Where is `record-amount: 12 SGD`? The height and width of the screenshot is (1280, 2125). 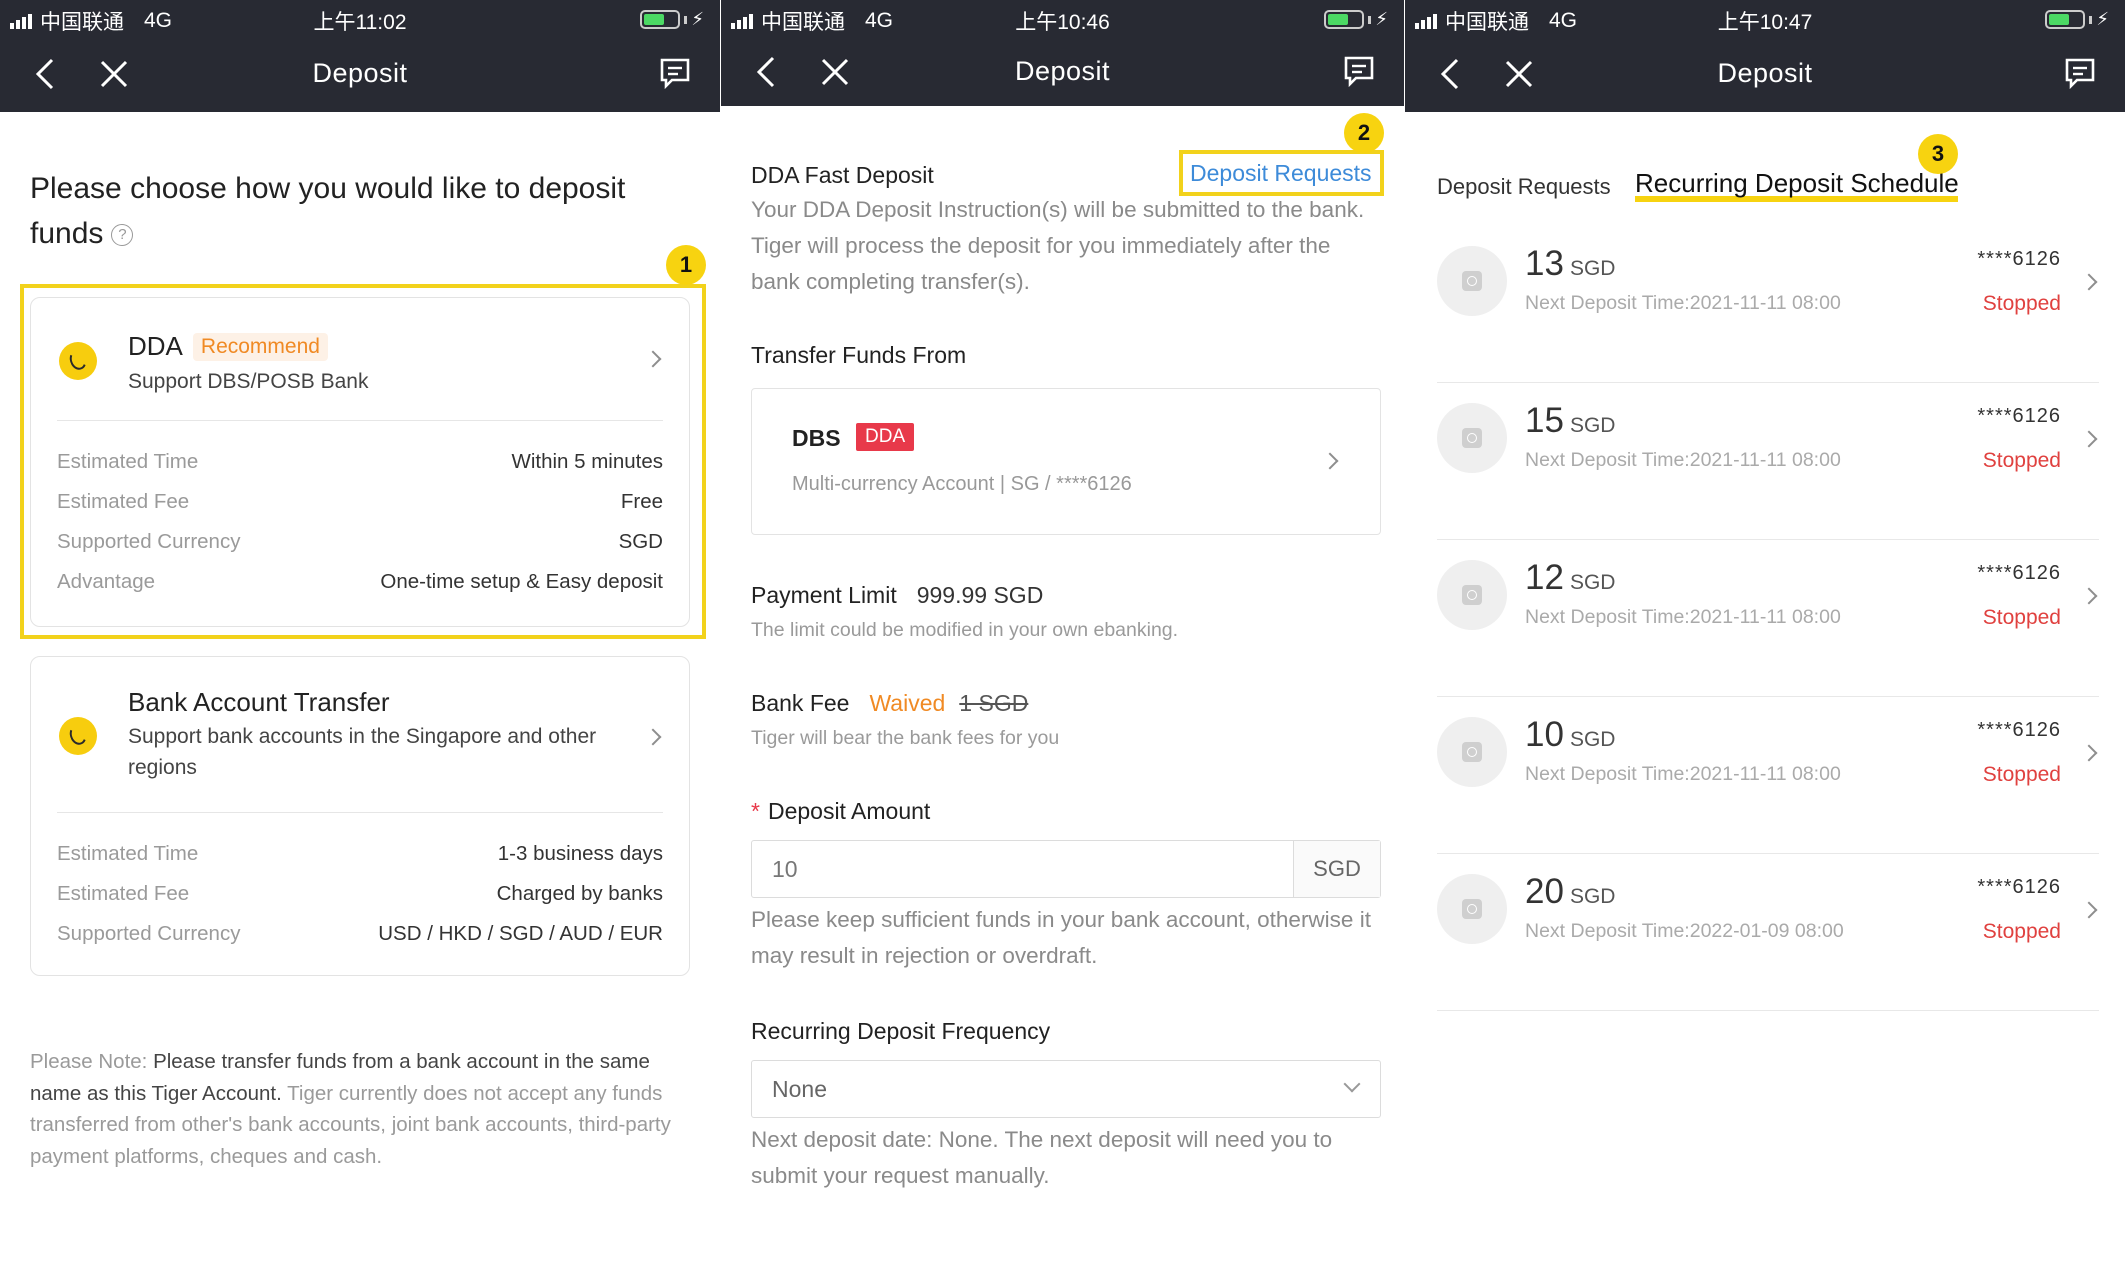 record-amount: 12 SGD is located at coordinates (1570, 577).